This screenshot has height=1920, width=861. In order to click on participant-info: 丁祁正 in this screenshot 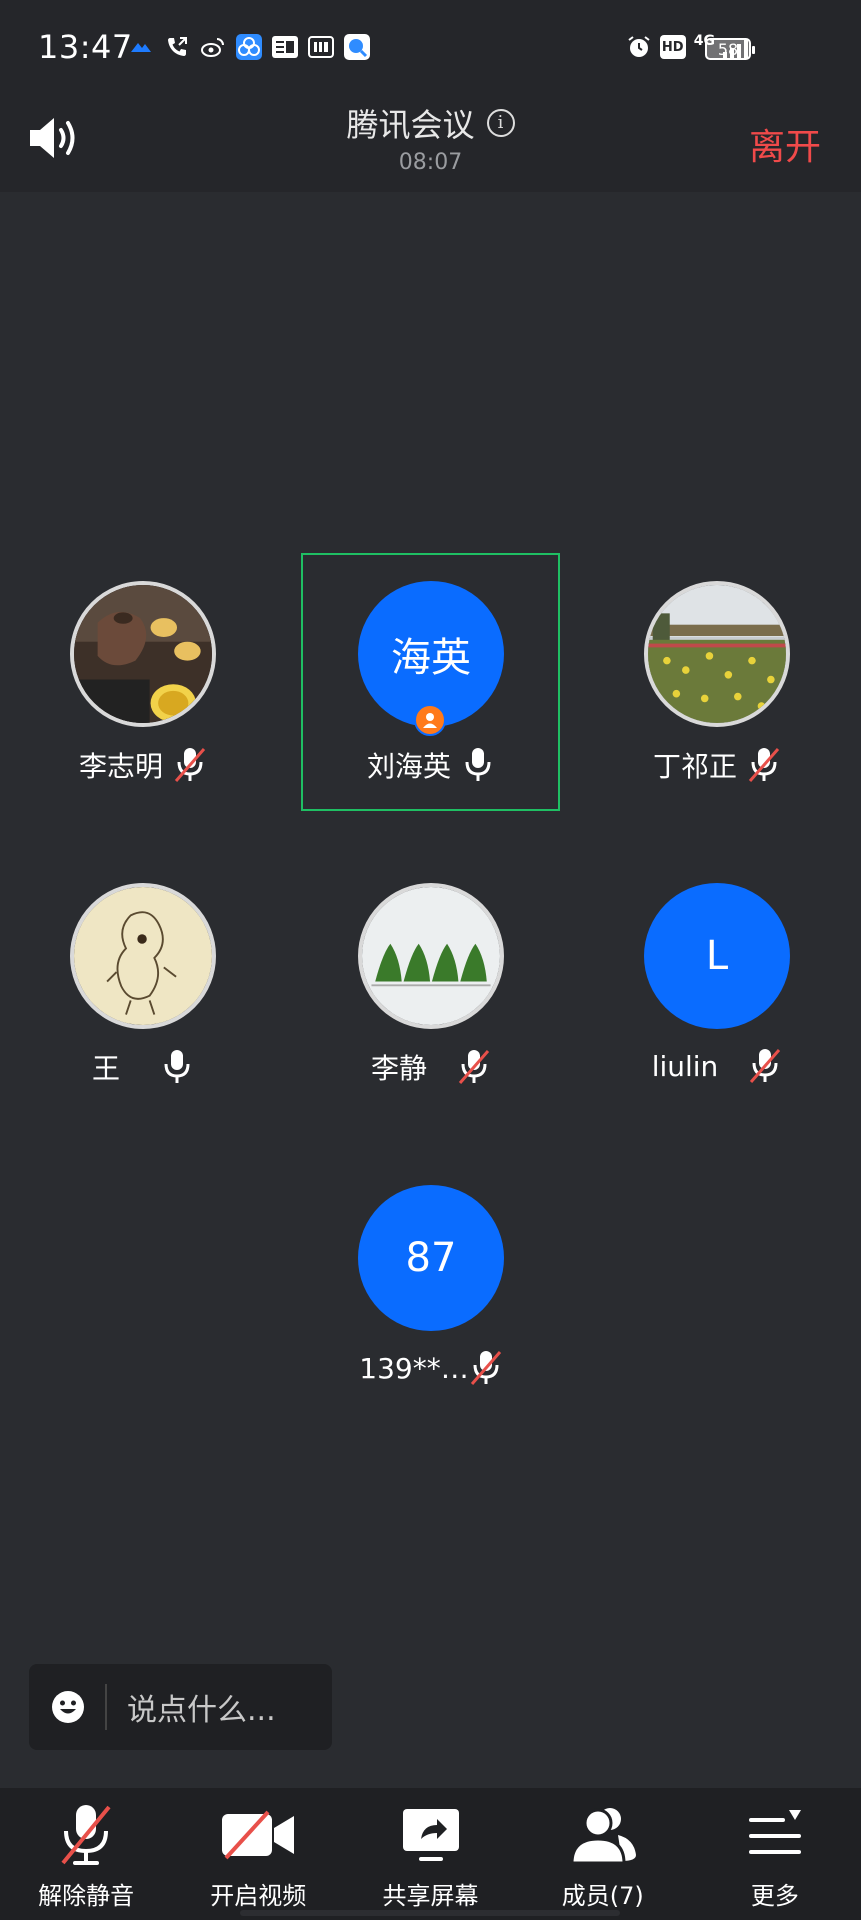, I will do `click(717, 765)`.